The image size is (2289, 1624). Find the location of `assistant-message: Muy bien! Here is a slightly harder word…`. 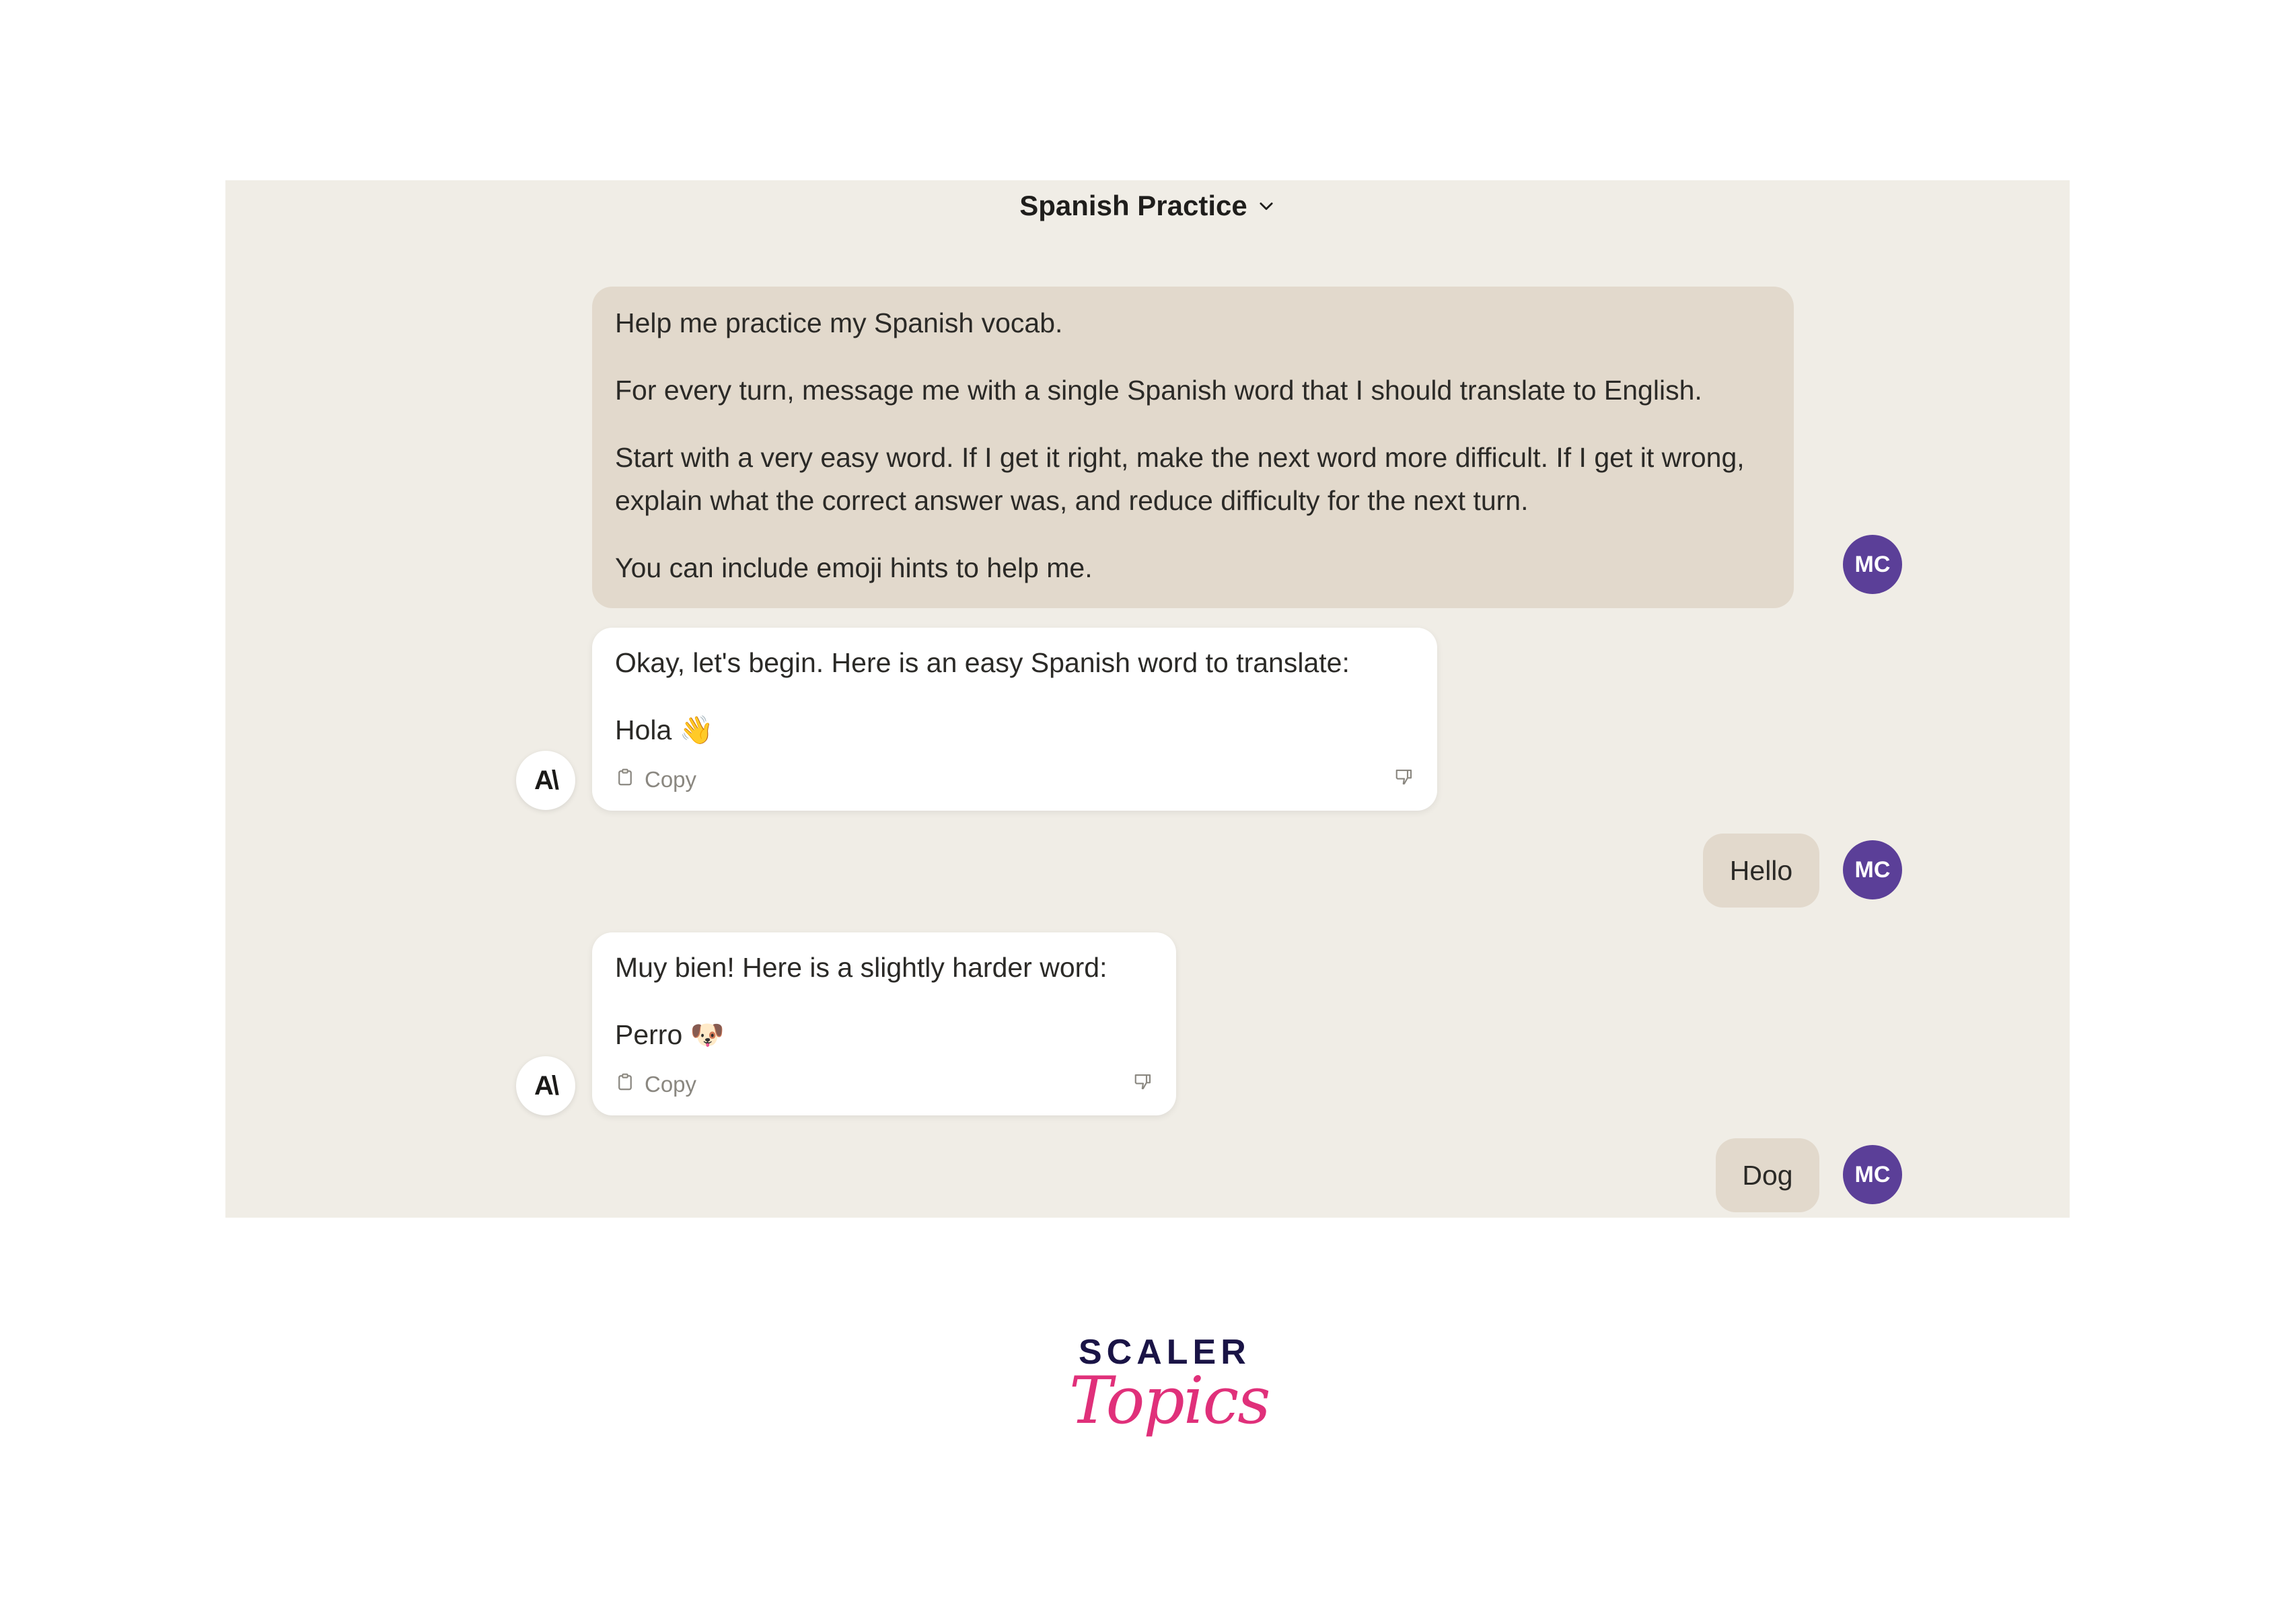

assistant-message: Muy bien! Here is a slightly harder word… is located at coordinates (884, 1023).